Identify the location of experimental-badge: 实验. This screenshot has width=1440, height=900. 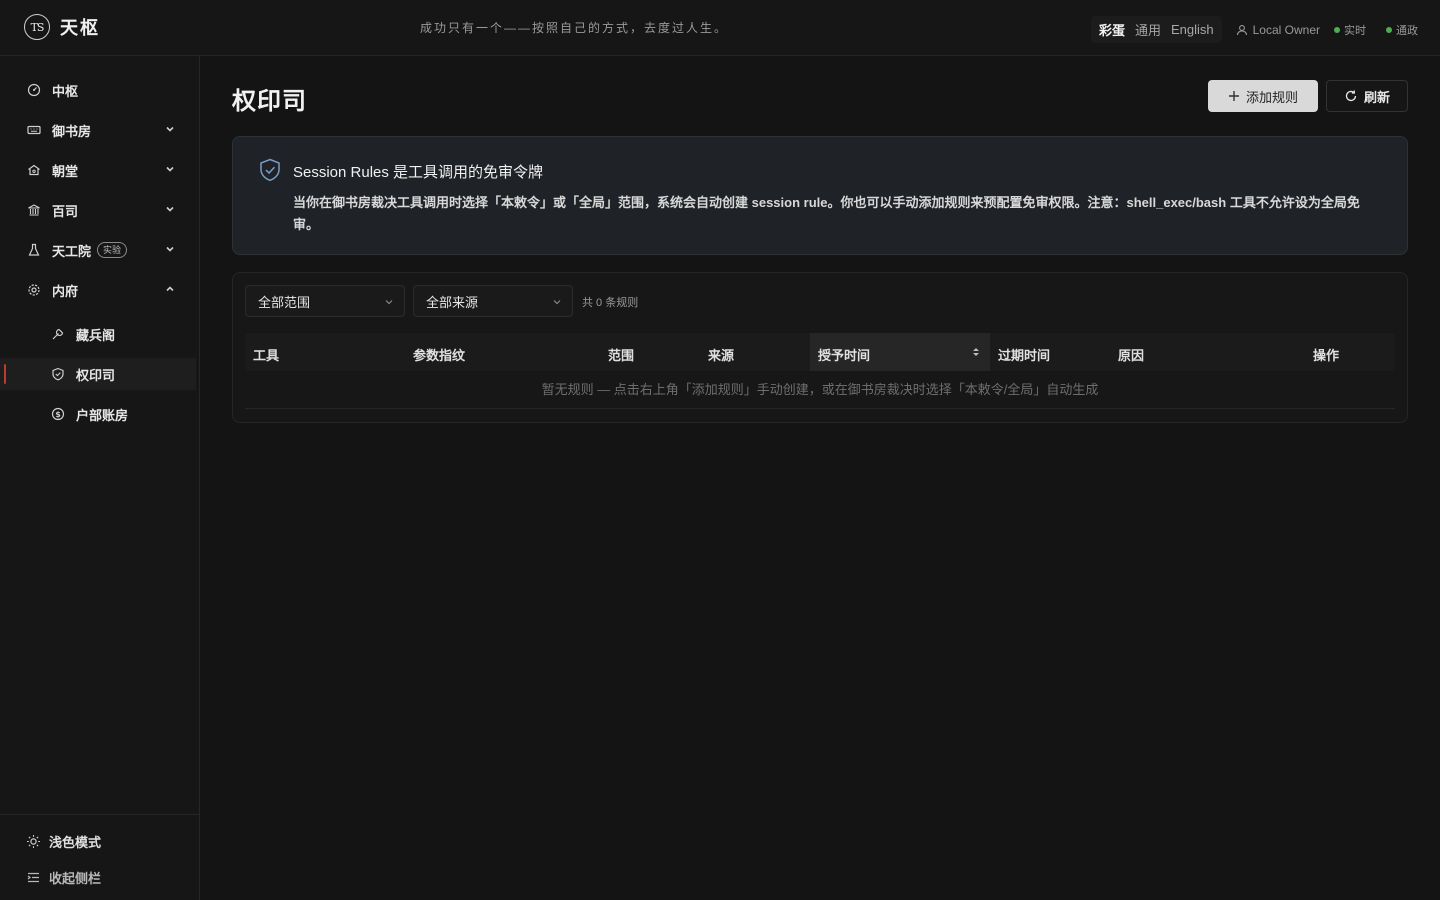
(112, 250).